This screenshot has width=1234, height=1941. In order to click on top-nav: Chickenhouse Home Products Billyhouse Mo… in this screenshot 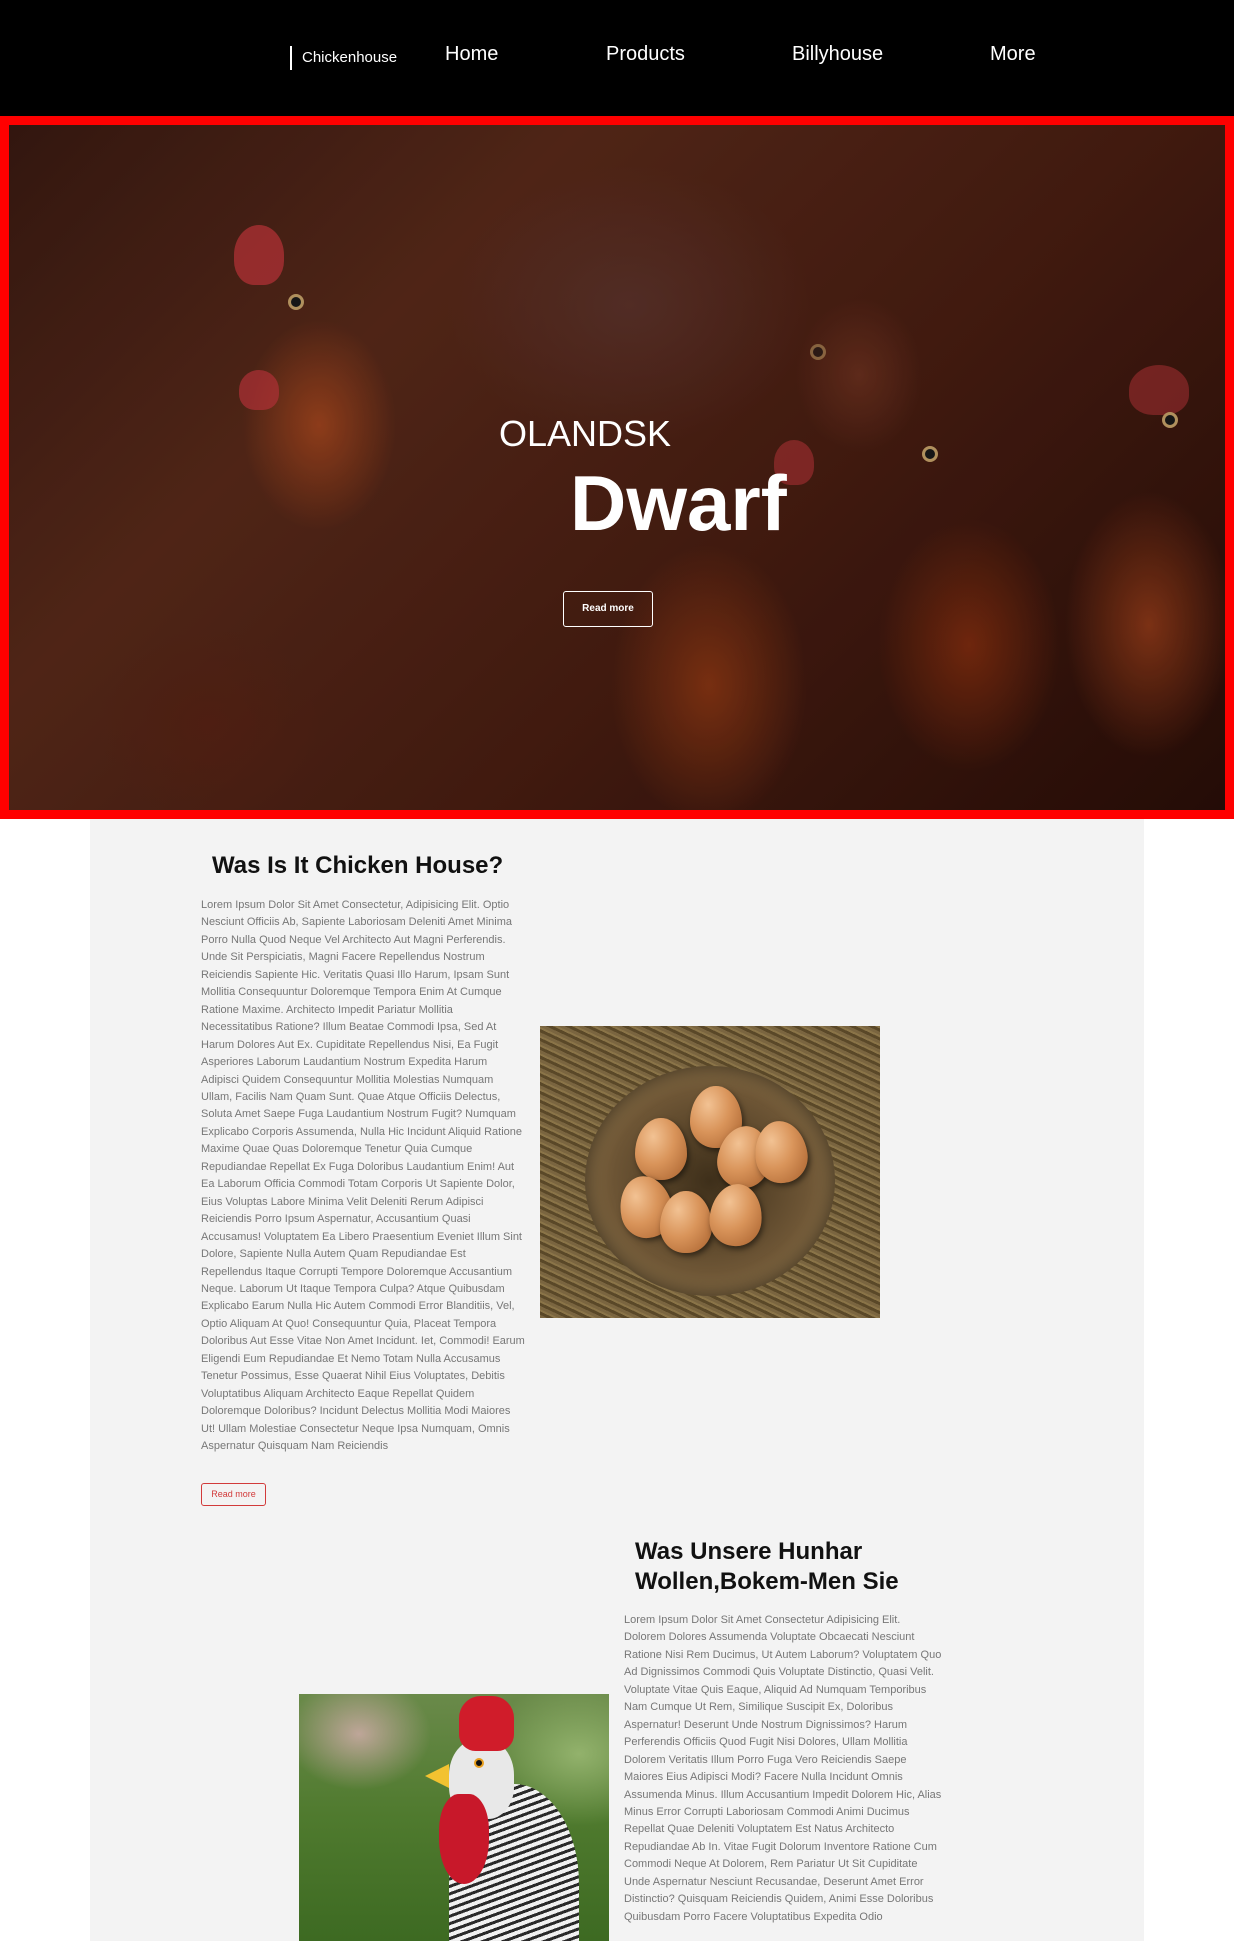, I will do `click(617, 58)`.